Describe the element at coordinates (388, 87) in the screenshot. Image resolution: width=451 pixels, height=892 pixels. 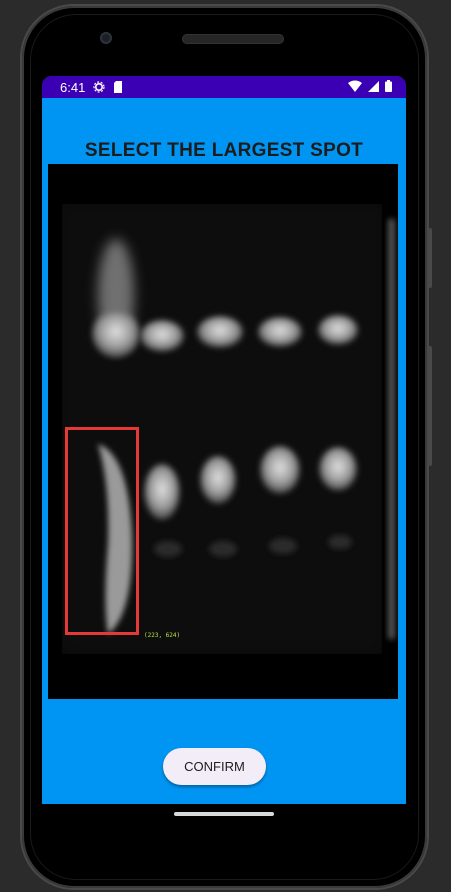
I see `battery-icon` at that location.